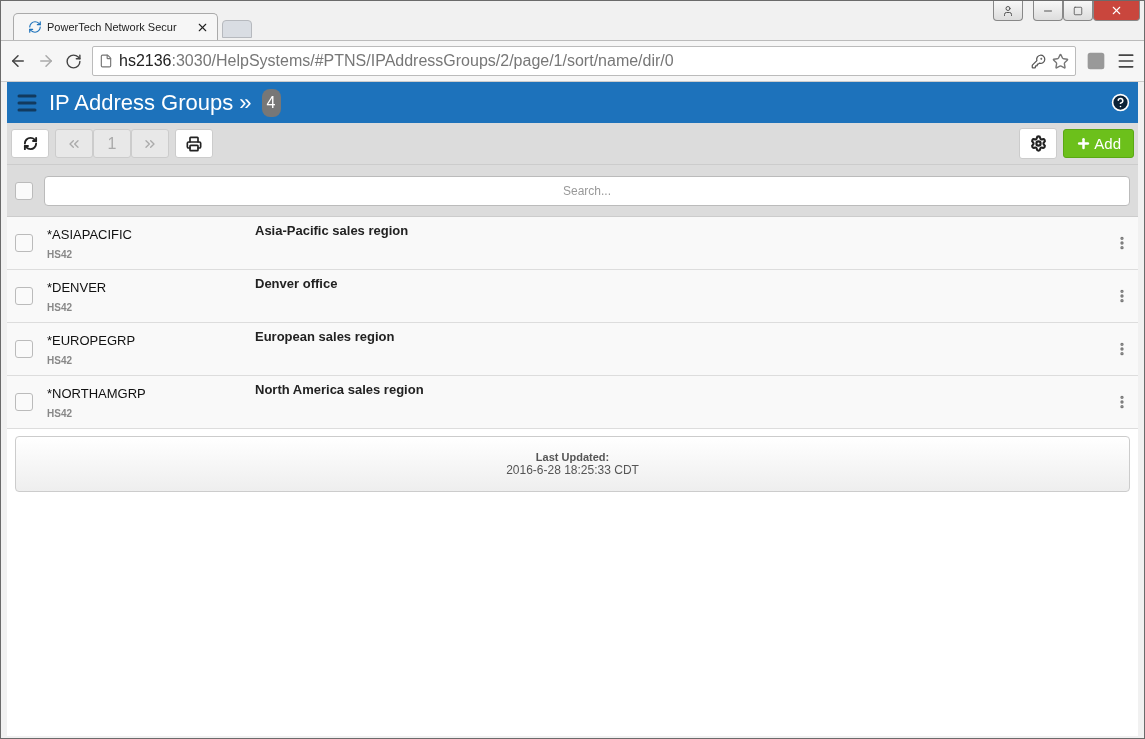 The width and height of the screenshot is (1145, 739). I want to click on url-host: hs2136, so click(145, 61).